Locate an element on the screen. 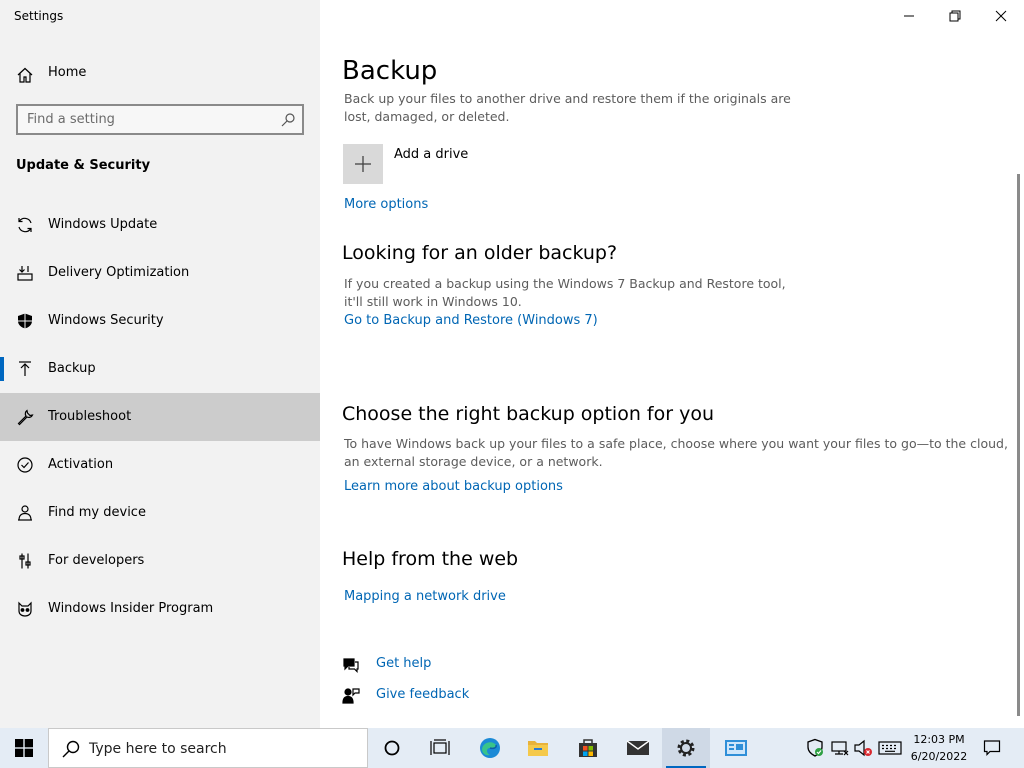 The image size is (1024, 768). sync-icon is located at coordinates (25, 225).